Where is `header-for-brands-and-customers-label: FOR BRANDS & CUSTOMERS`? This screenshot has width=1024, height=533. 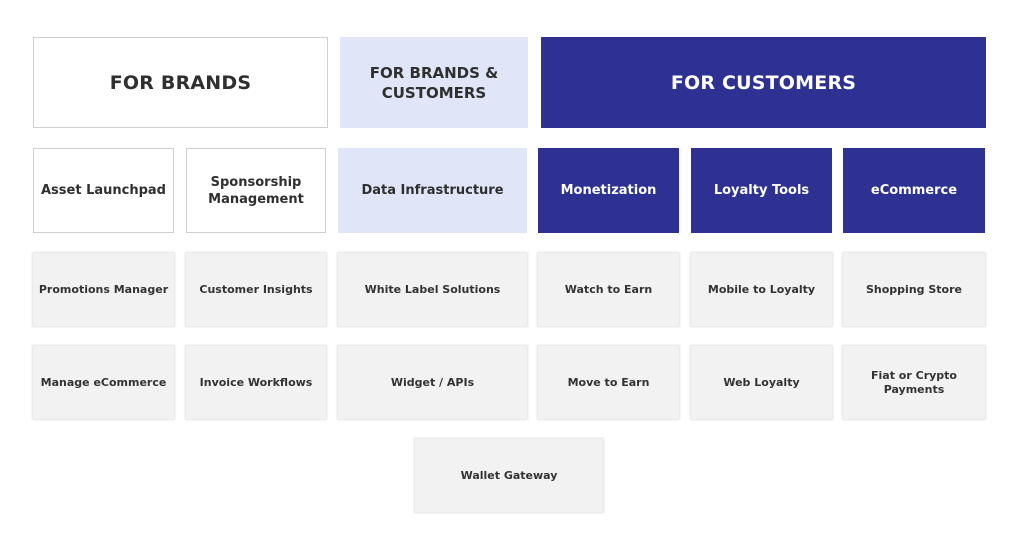 header-for-brands-and-customers-label: FOR BRANDS & CUSTOMERS is located at coordinates (434, 82).